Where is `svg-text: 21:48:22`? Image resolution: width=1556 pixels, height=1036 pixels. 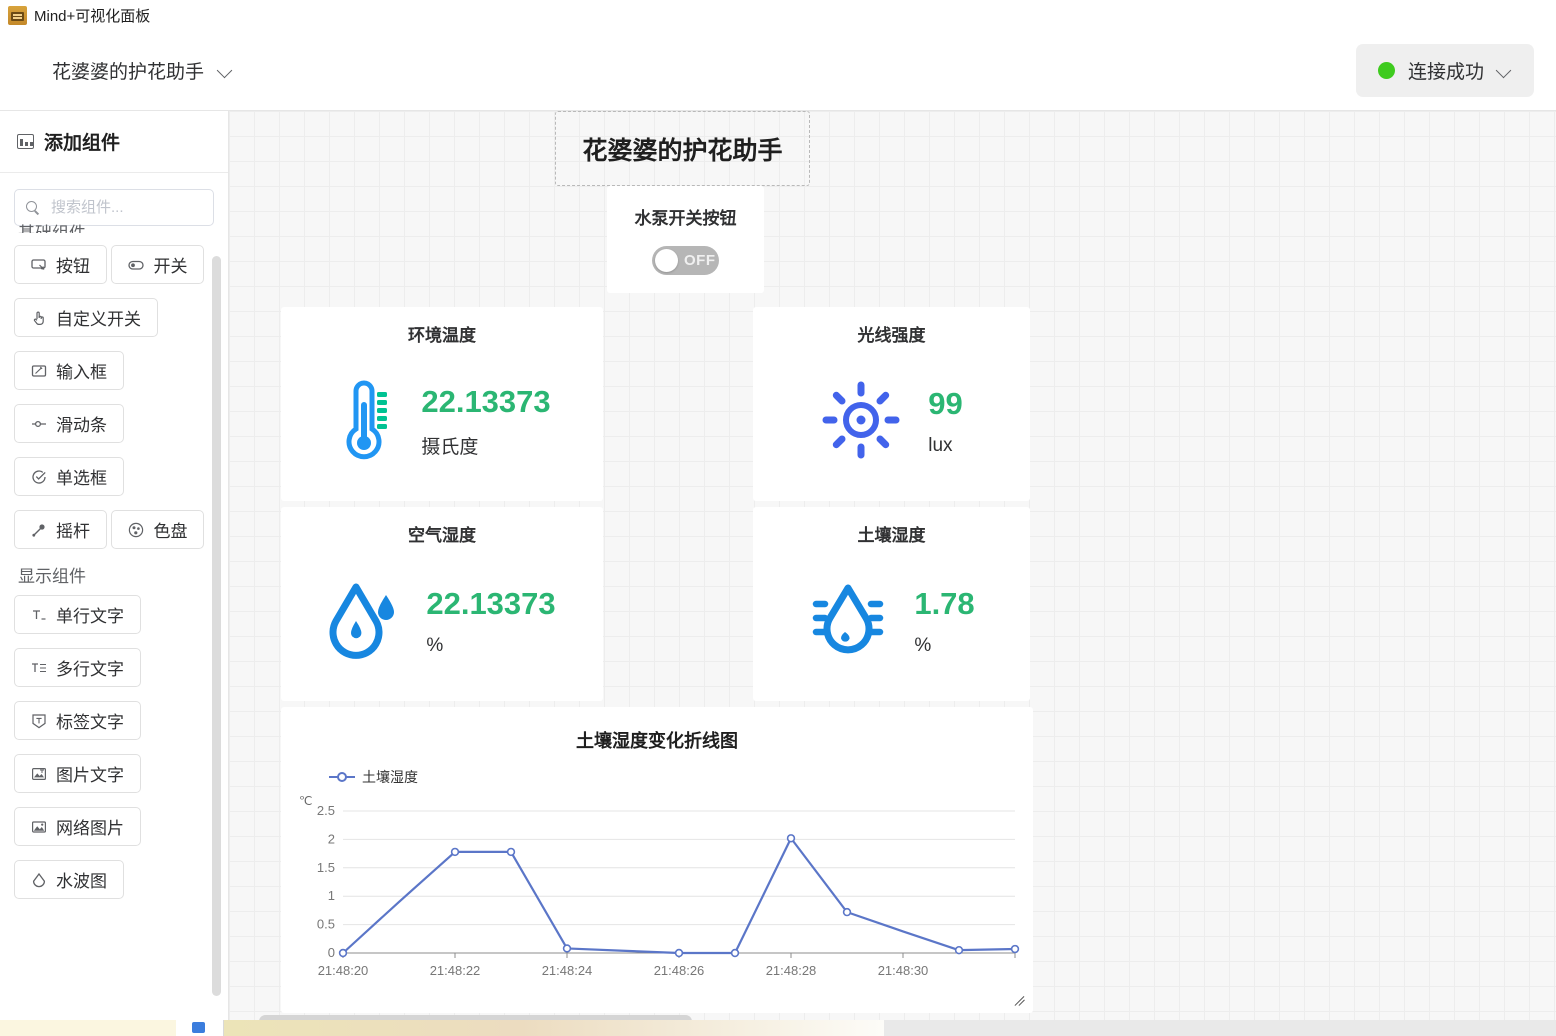 svg-text: 21:48:22 is located at coordinates (455, 970).